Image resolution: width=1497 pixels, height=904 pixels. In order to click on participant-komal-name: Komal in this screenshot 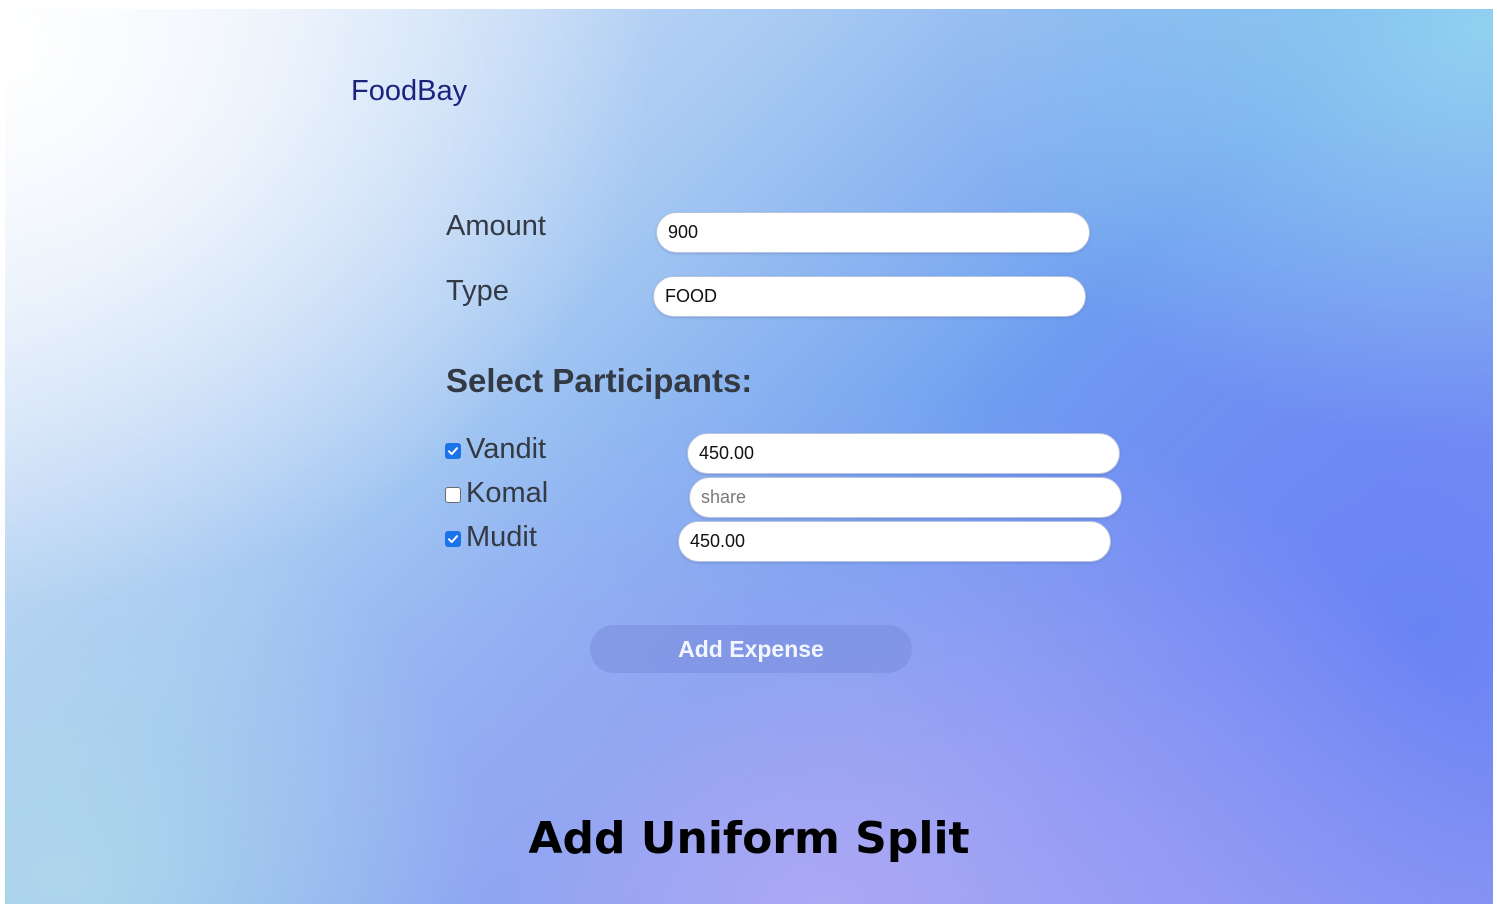, I will do `click(507, 492)`.